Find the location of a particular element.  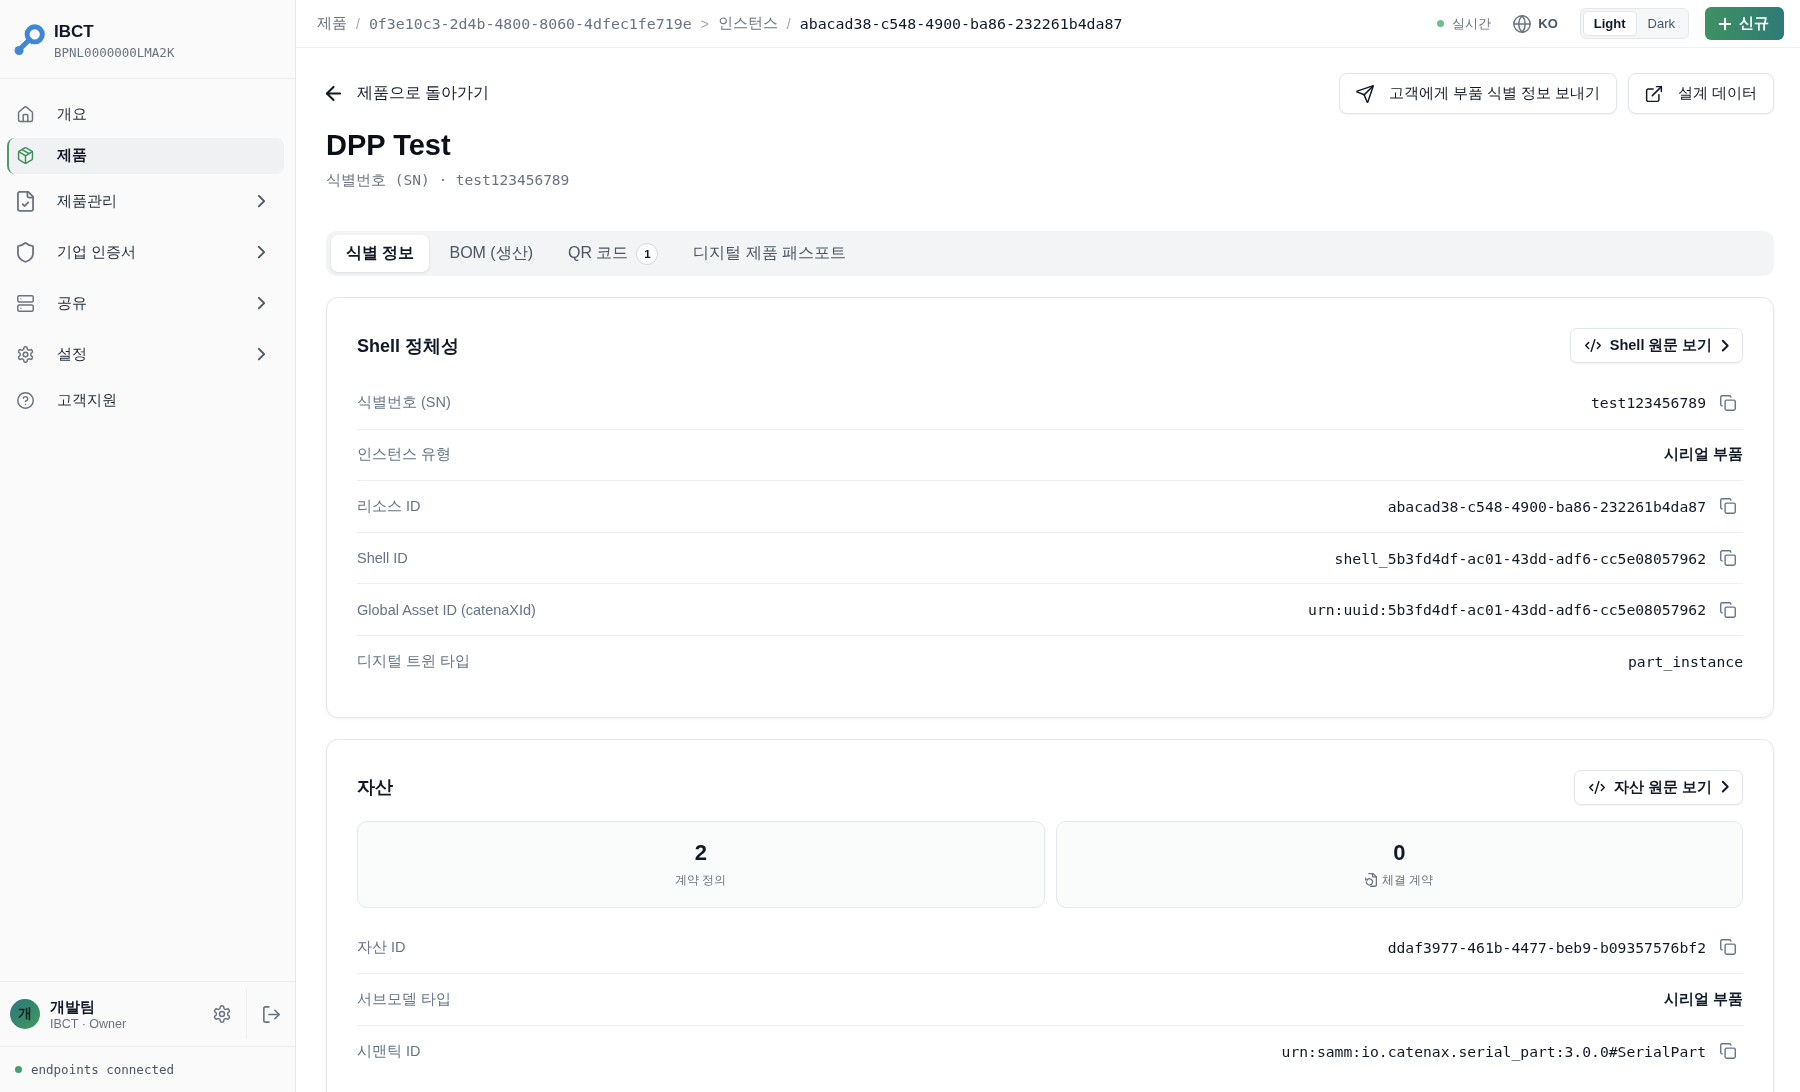

field-label: Global Asset ID (catenaXId) is located at coordinates (446, 609).